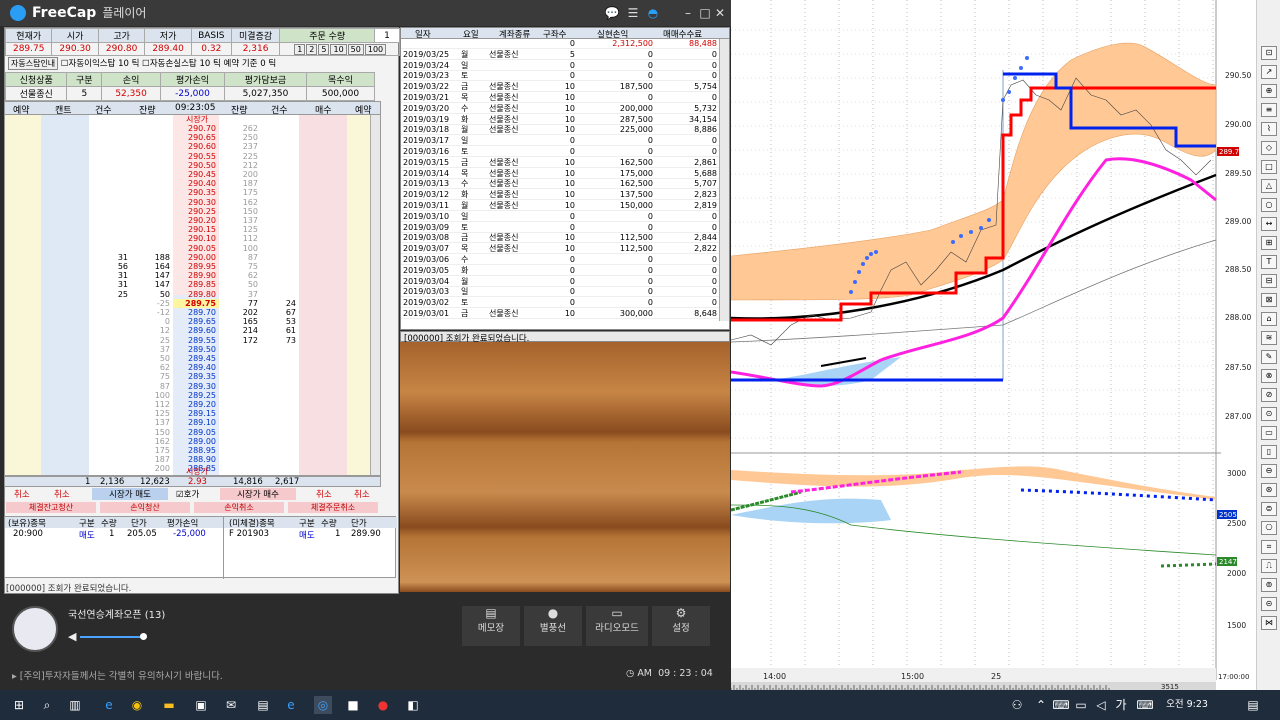 This screenshot has width=1280, height=720. Describe the element at coordinates (323, 705) in the screenshot. I see `freecap-task-icon: ◎` at that location.